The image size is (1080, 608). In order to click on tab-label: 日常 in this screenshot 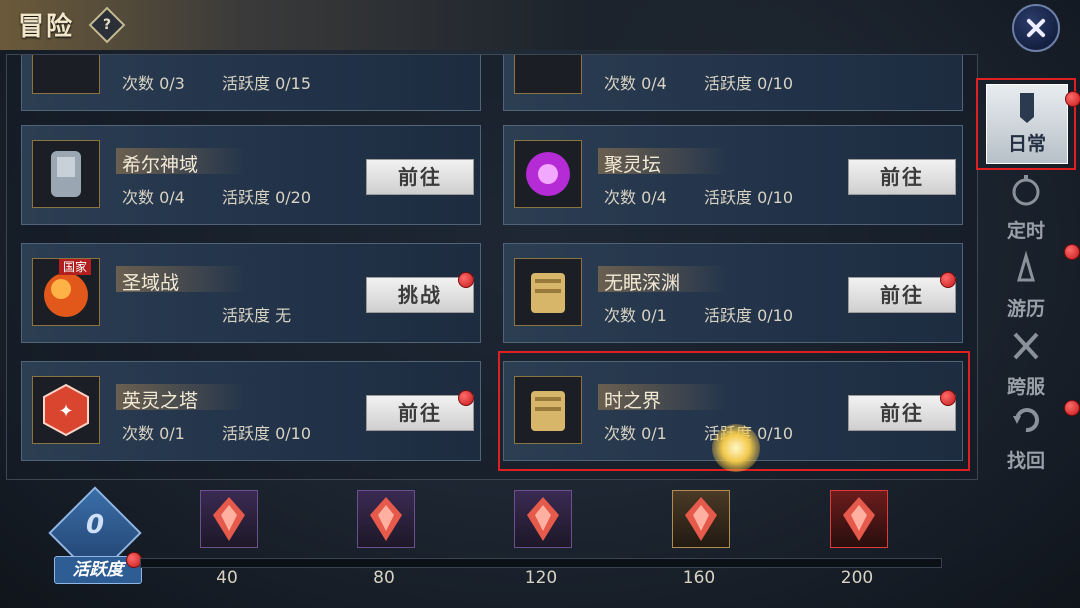, I will do `click(1026, 144)`.